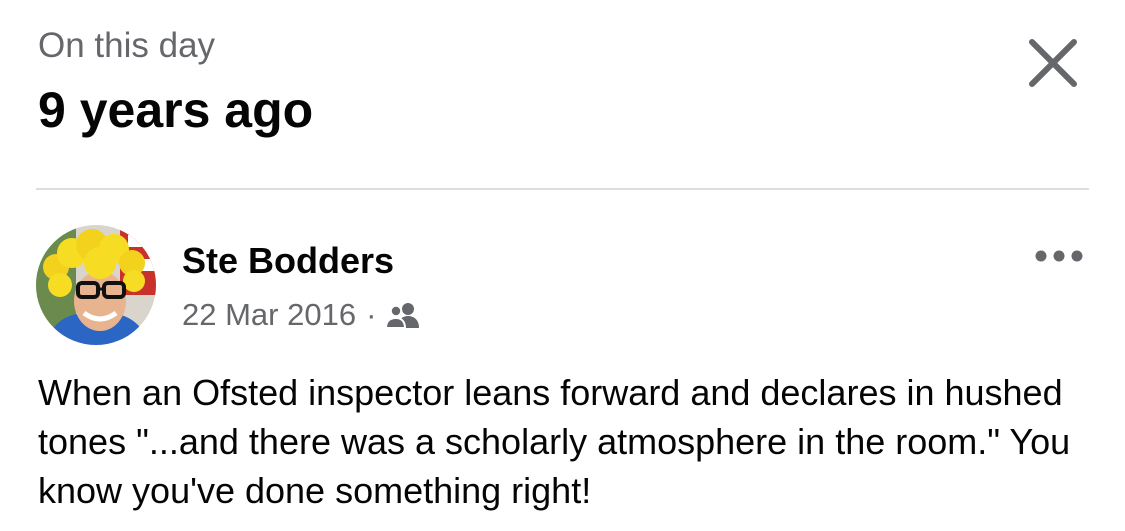 The image size is (1125, 531). I want to click on header-divider, so click(562, 189).